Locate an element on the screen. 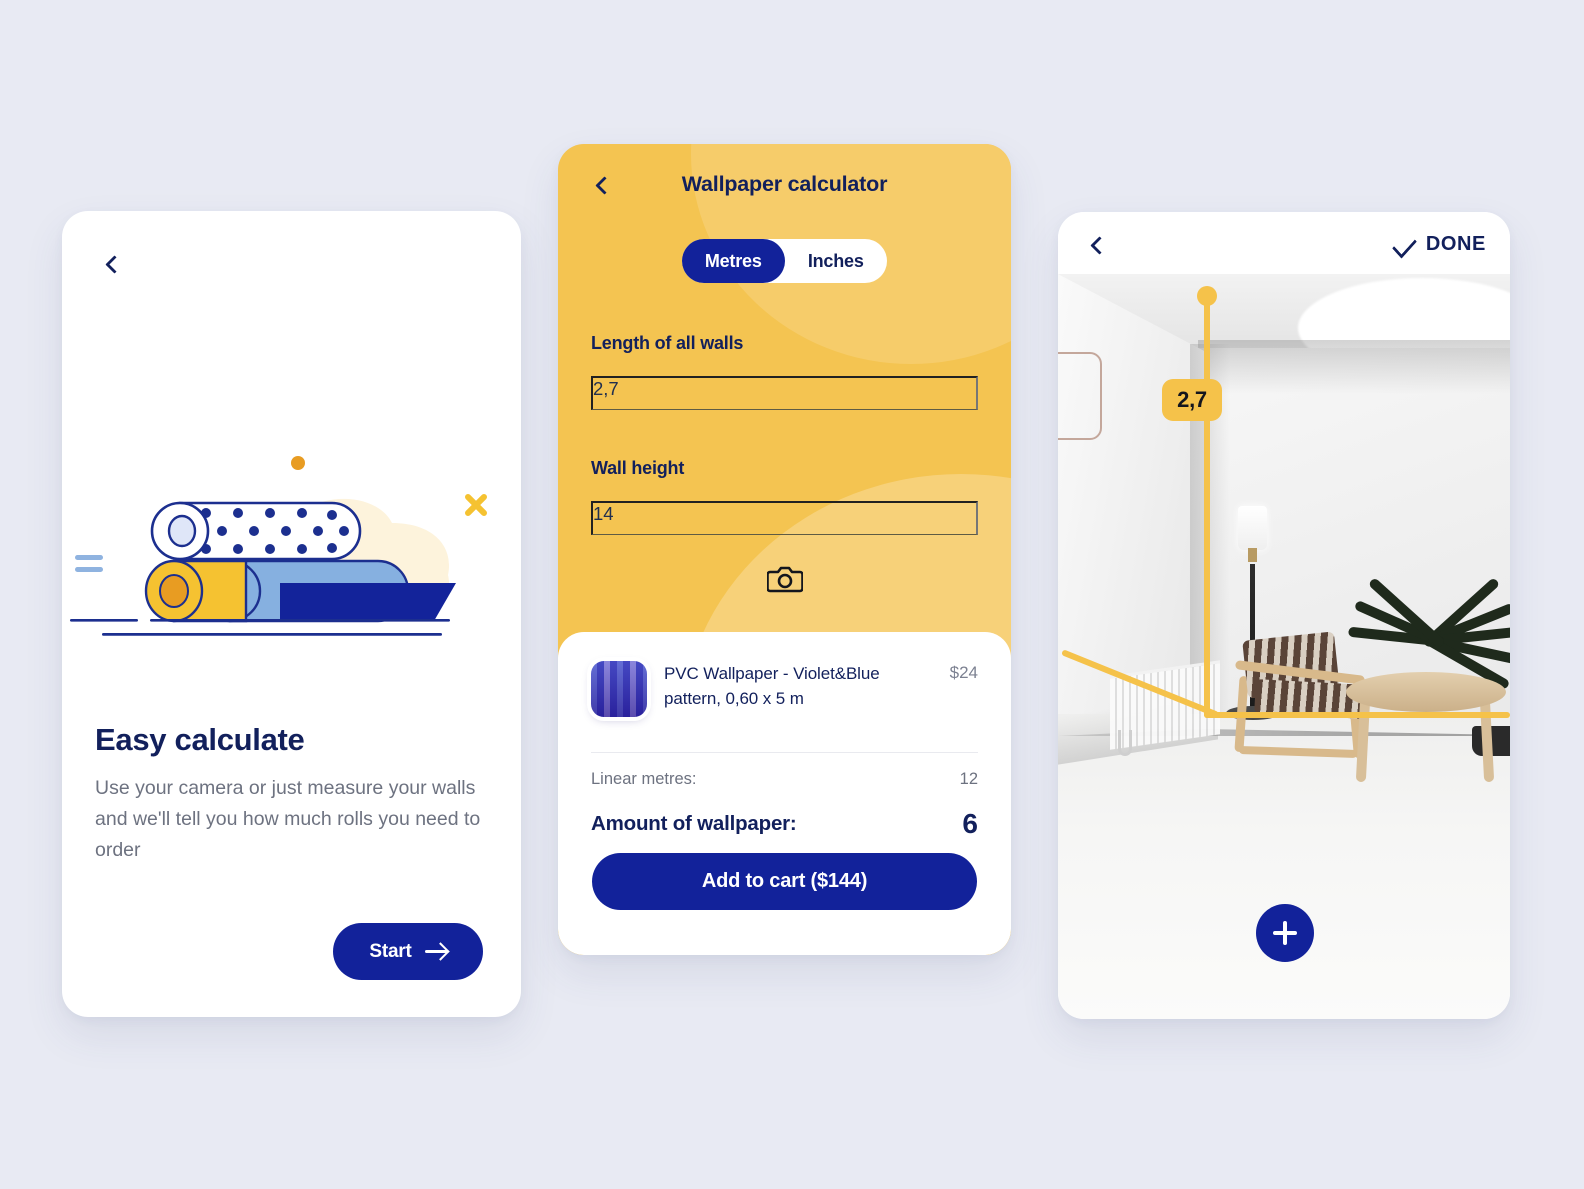  linear-metres-value: 12 is located at coordinates (968, 779).